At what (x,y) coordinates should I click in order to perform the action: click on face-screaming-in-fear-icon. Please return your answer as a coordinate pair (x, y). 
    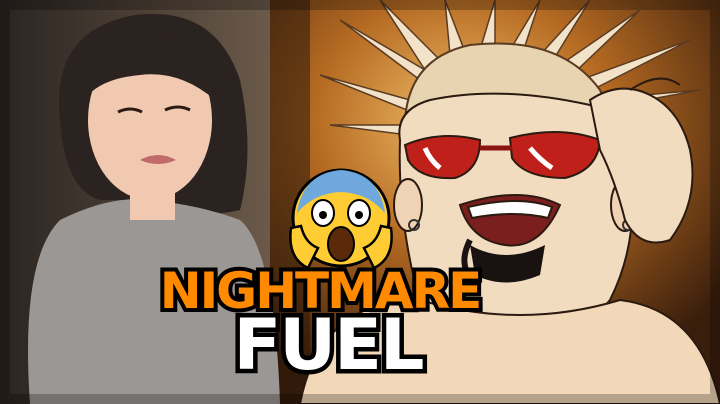
    Looking at the image, I should click on (341, 219).